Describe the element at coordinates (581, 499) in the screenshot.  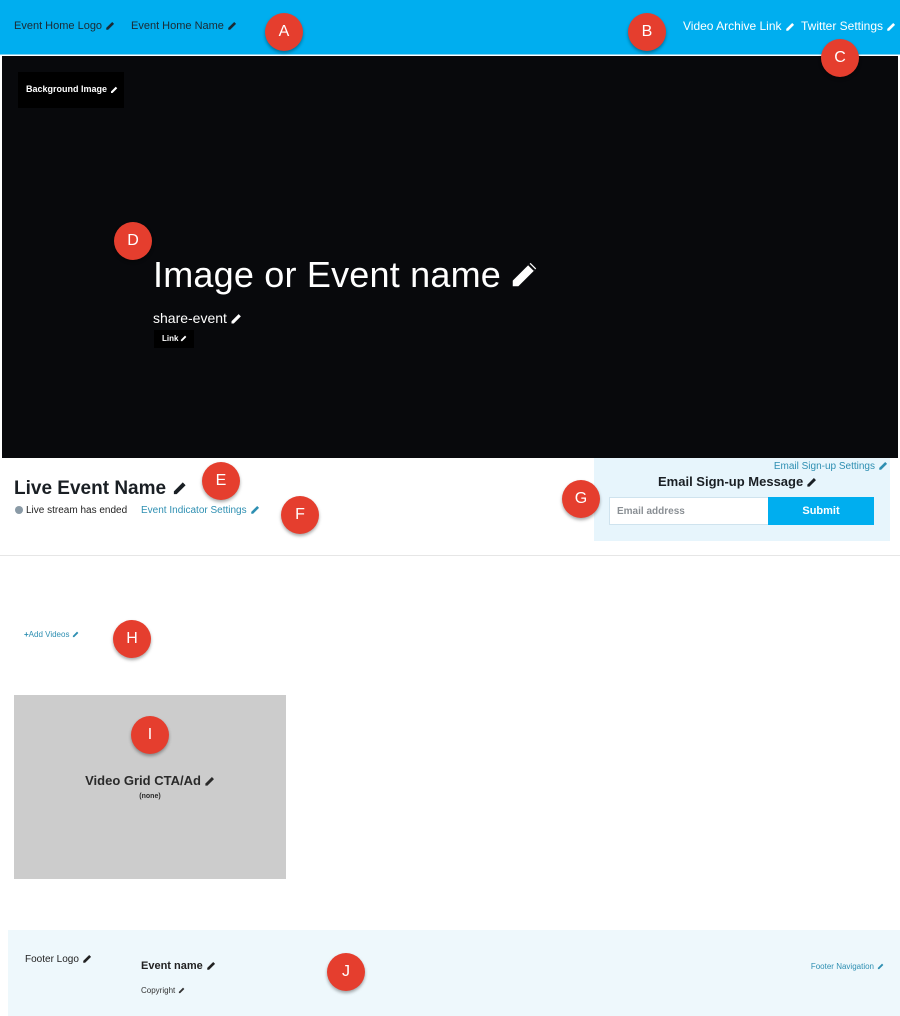
I see `callout-badge-g: G` at that location.